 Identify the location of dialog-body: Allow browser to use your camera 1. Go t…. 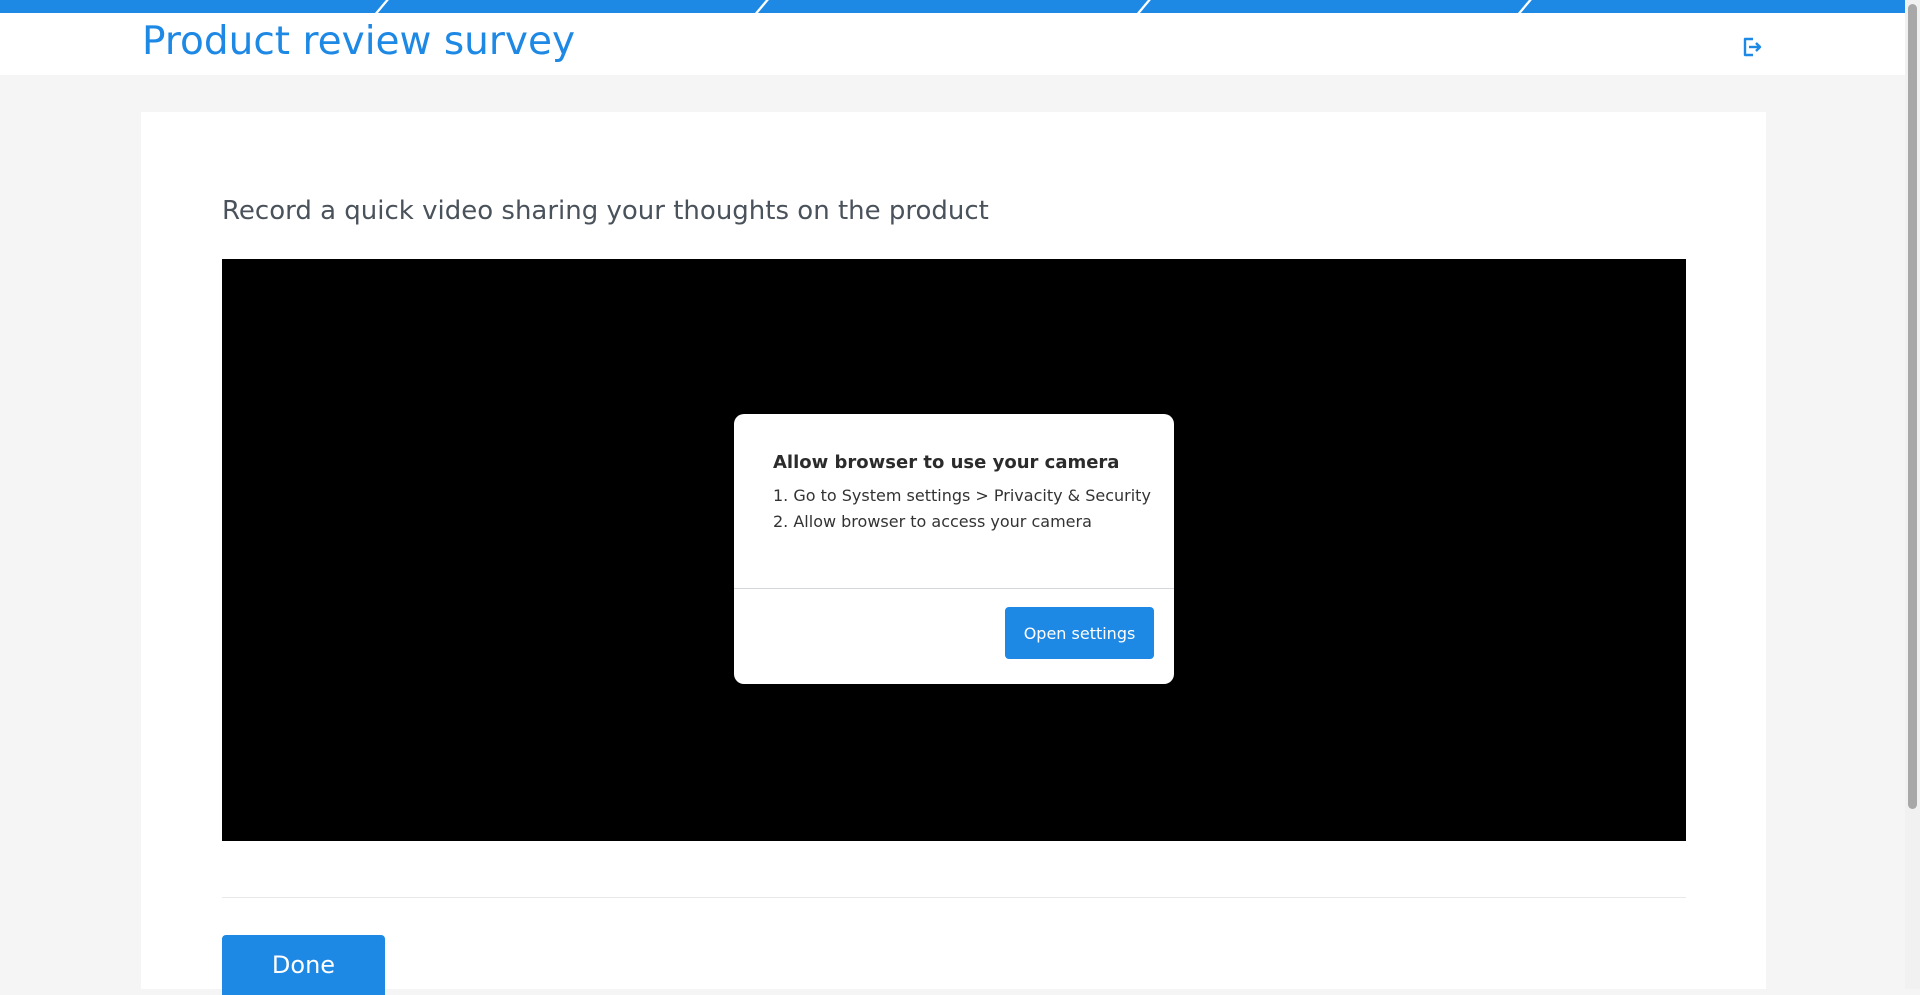
(954, 501).